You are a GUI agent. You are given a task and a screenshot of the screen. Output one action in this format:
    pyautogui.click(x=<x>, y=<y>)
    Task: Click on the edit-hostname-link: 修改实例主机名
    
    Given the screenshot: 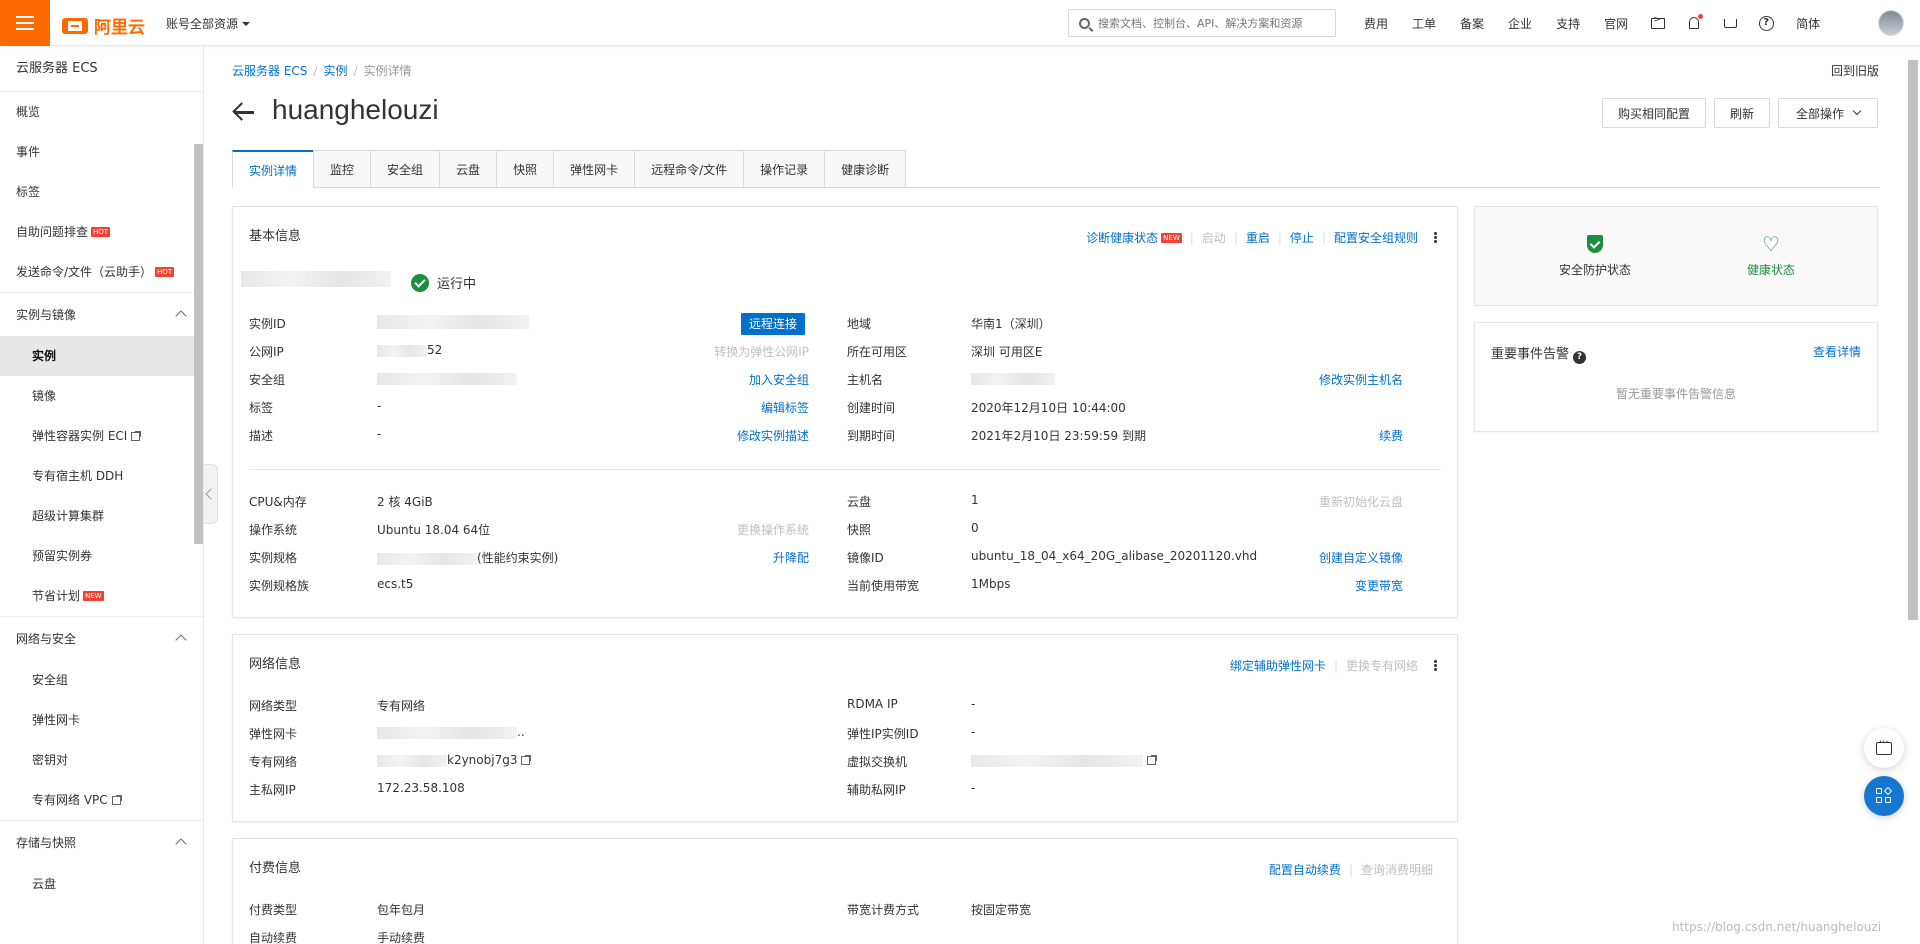 What is the action you would take?
    pyautogui.click(x=1361, y=379)
    